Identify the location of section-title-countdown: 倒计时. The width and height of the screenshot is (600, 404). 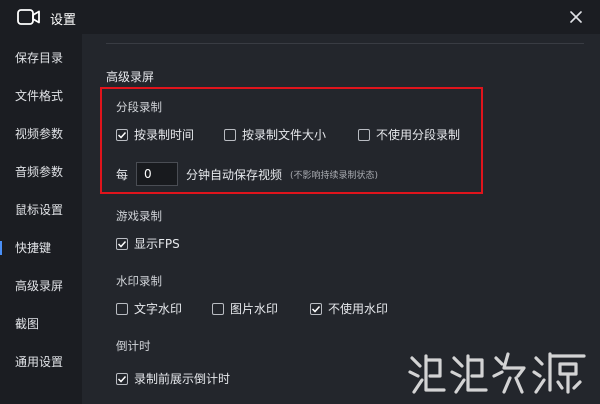
(133, 346).